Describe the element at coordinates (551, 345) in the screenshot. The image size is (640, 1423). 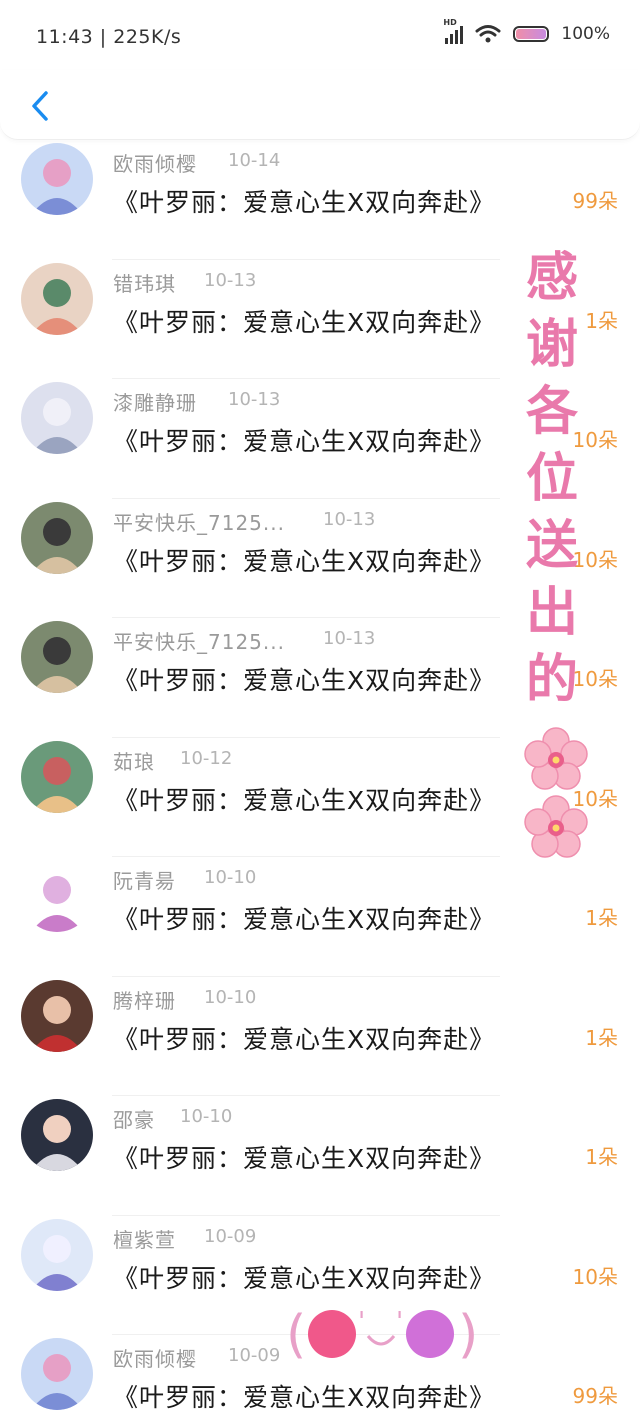
I see `overlay-char: 谢` at that location.